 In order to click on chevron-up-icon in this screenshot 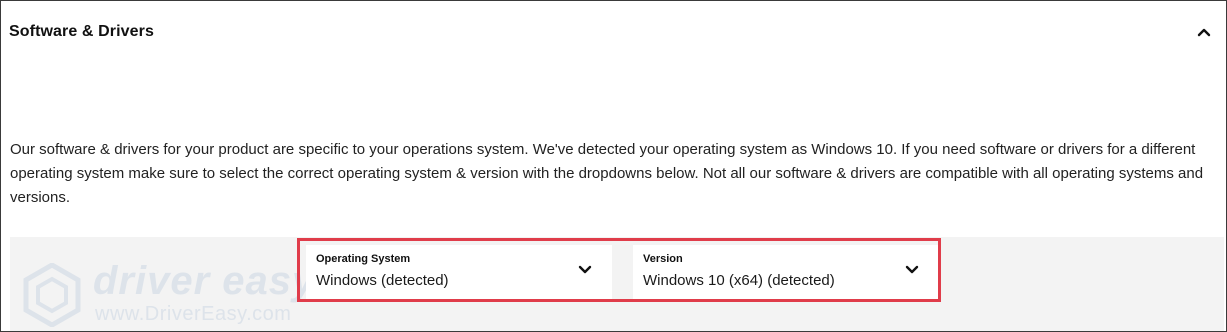, I will do `click(1204, 32)`.